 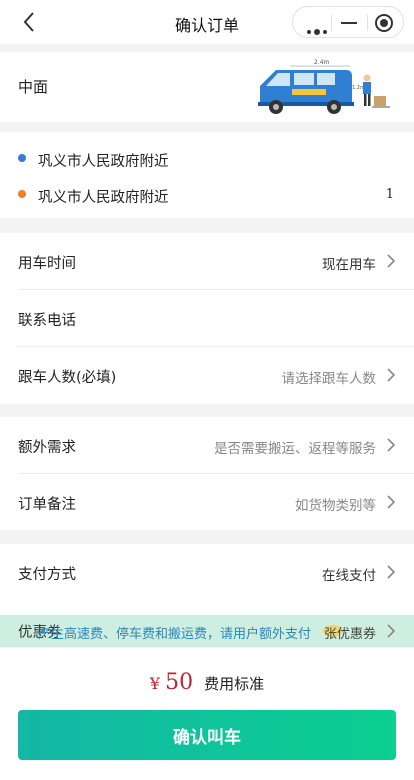 I want to click on payment-method-label: 支付方式, so click(x=47, y=575).